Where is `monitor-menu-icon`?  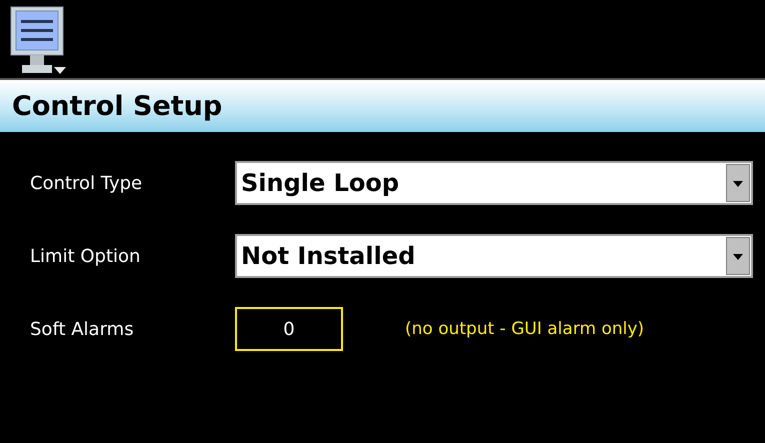
monitor-menu-icon is located at coordinates (39, 41).